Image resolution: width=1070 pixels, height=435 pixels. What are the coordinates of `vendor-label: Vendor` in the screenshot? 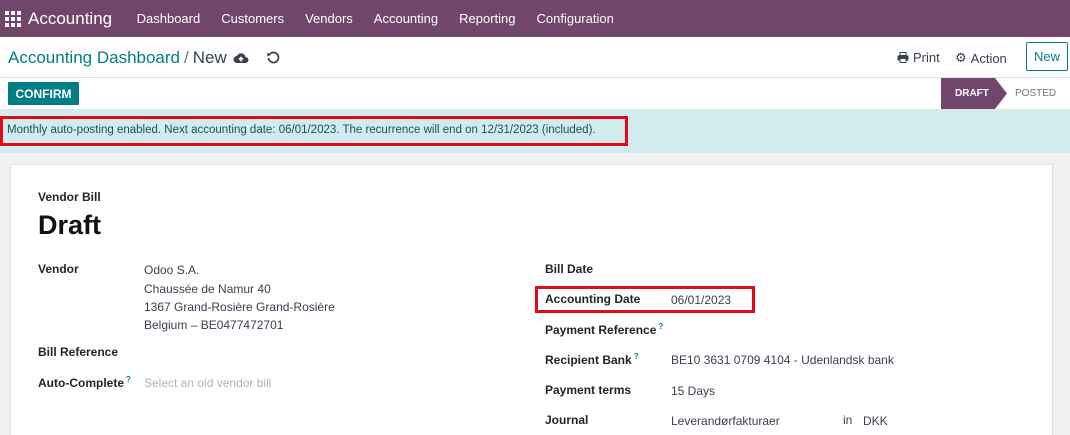 It's located at (58, 269).